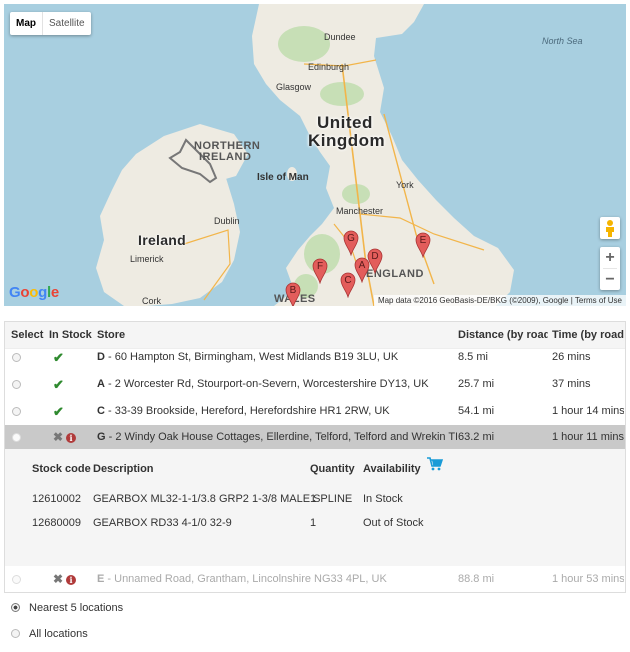  Describe the element at coordinates (610, 257) in the screenshot. I see `zoom-in-button: +` at that location.